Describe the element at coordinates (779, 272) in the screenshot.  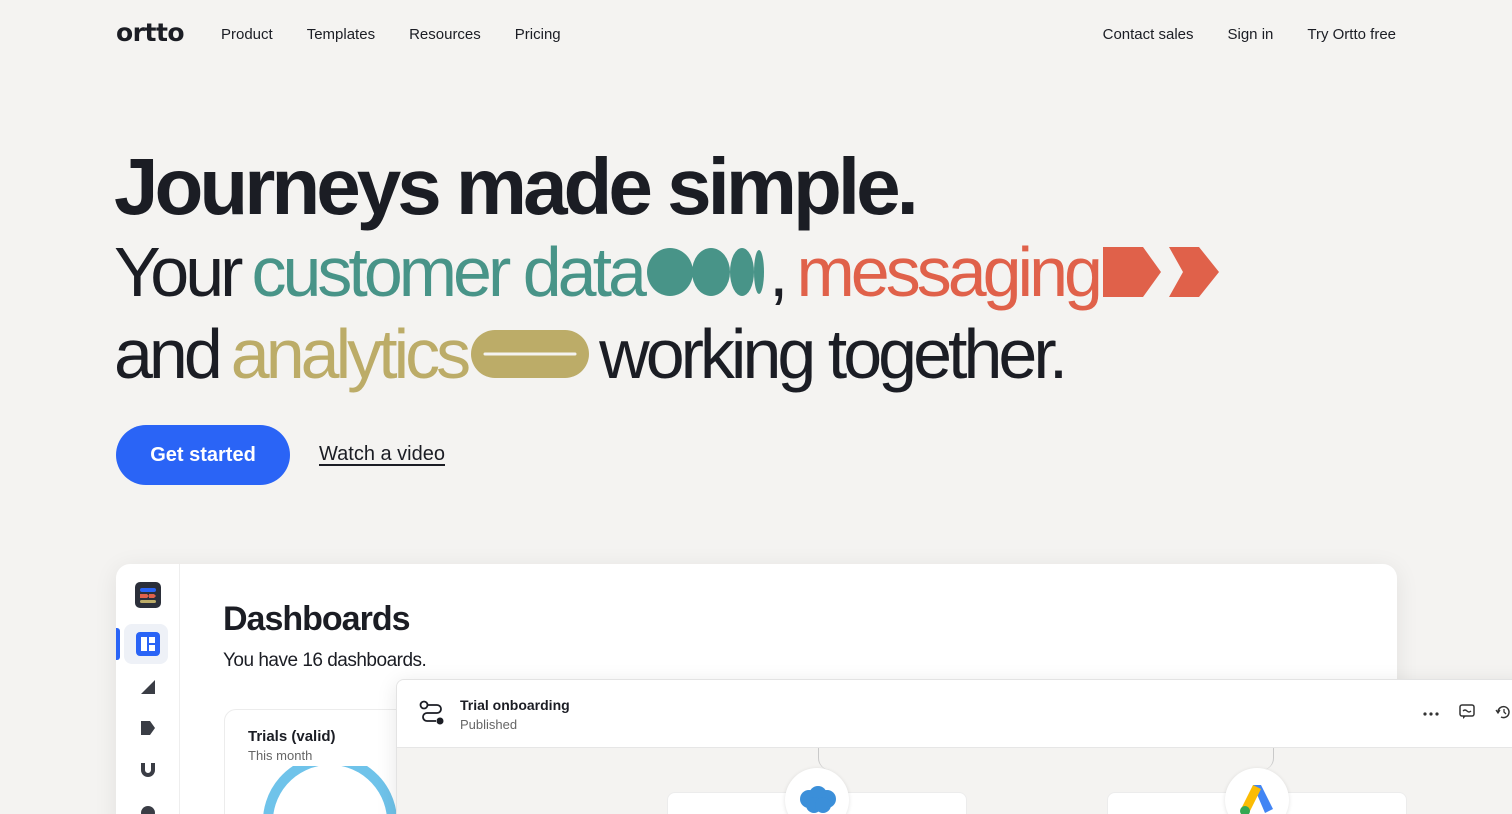
I see `hero-comma: ,` at that location.